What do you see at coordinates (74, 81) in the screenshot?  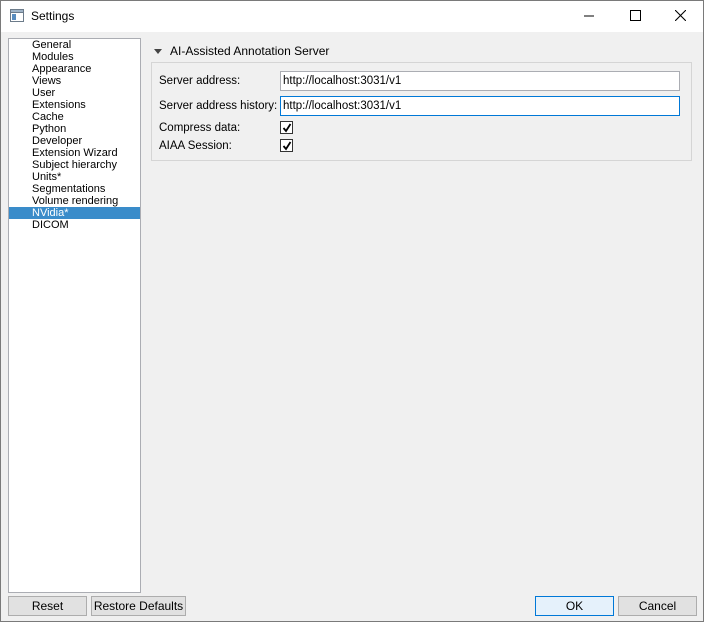 I see `sidebar-item-views: Views` at bounding box center [74, 81].